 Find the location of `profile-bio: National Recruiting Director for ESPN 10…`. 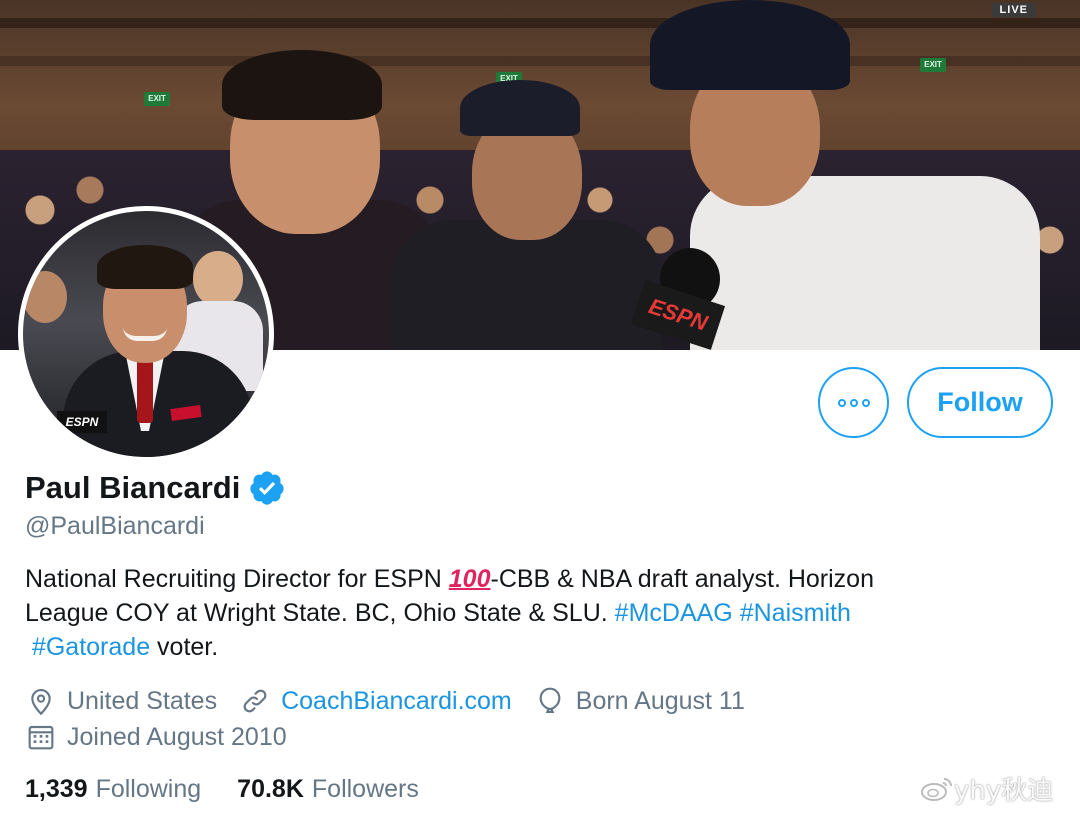

profile-bio: National Recruiting Director for ESPN 10… is located at coordinates (535, 613).